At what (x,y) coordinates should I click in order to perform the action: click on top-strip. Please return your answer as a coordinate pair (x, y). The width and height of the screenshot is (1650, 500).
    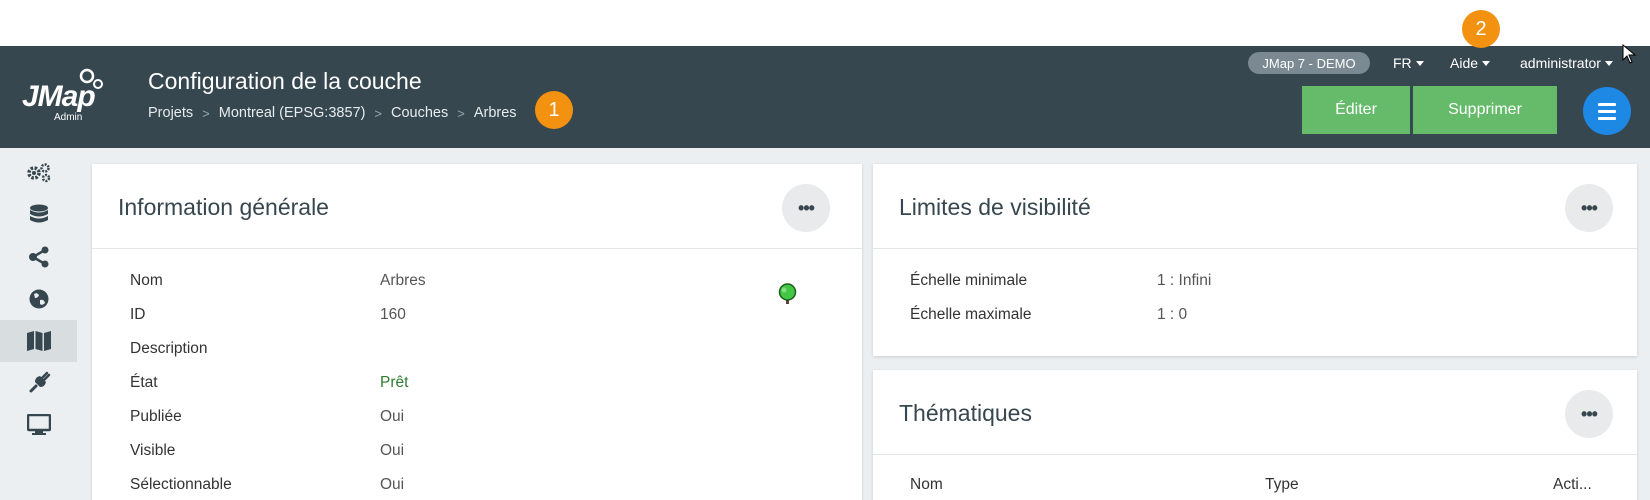
    Looking at the image, I should click on (825, 23).